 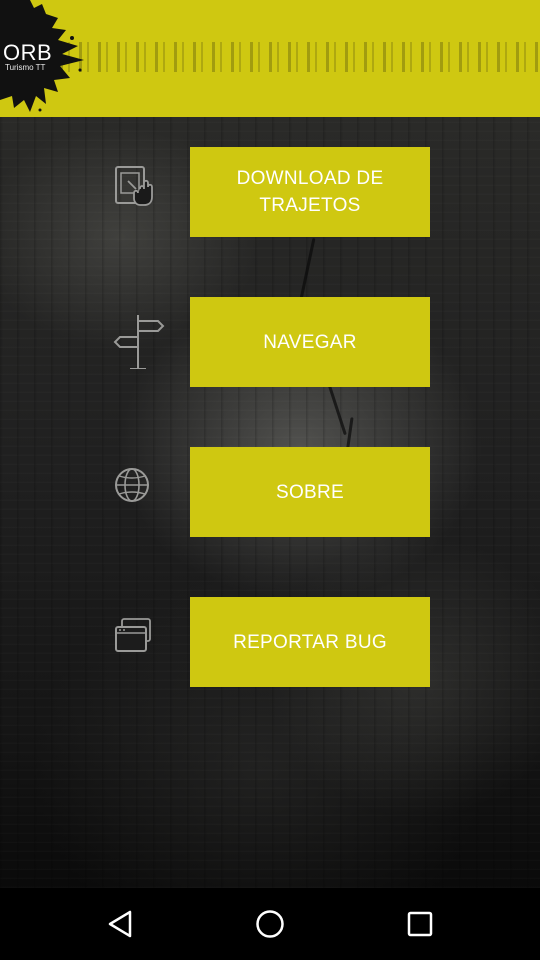 I want to click on system-navigation-bar, so click(x=270, y=924).